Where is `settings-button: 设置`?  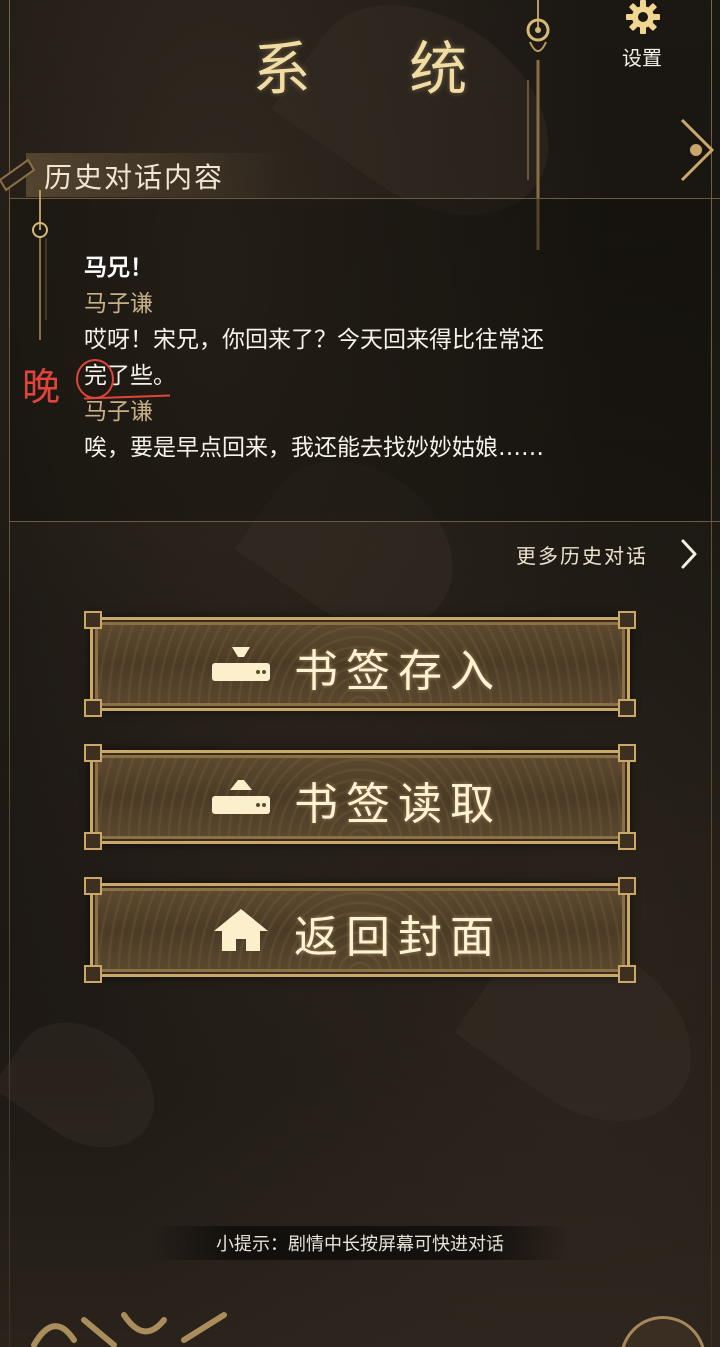
settings-button: 设置 is located at coordinates (642, 35).